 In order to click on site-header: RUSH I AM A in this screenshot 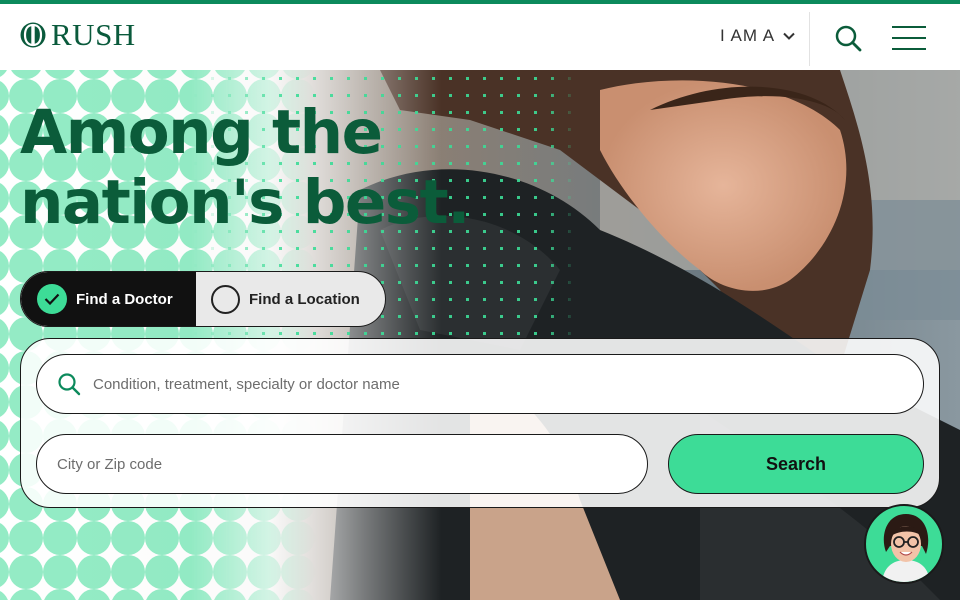, I will do `click(480, 37)`.